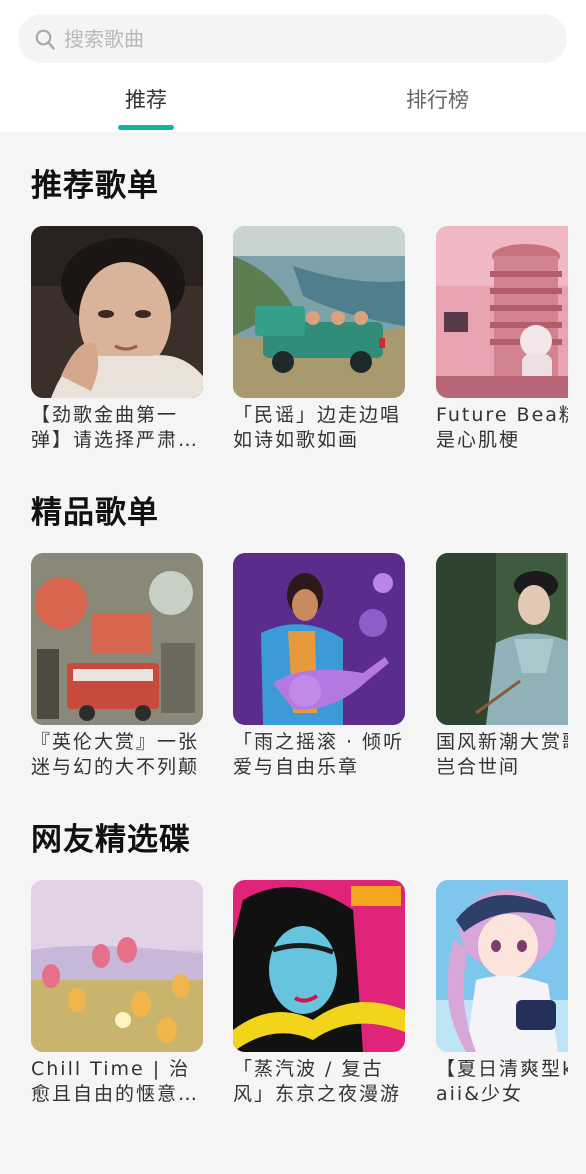  Describe the element at coordinates (293, 66) in the screenshot. I see `header: 搜索歌曲 推荐 排行榜` at that location.